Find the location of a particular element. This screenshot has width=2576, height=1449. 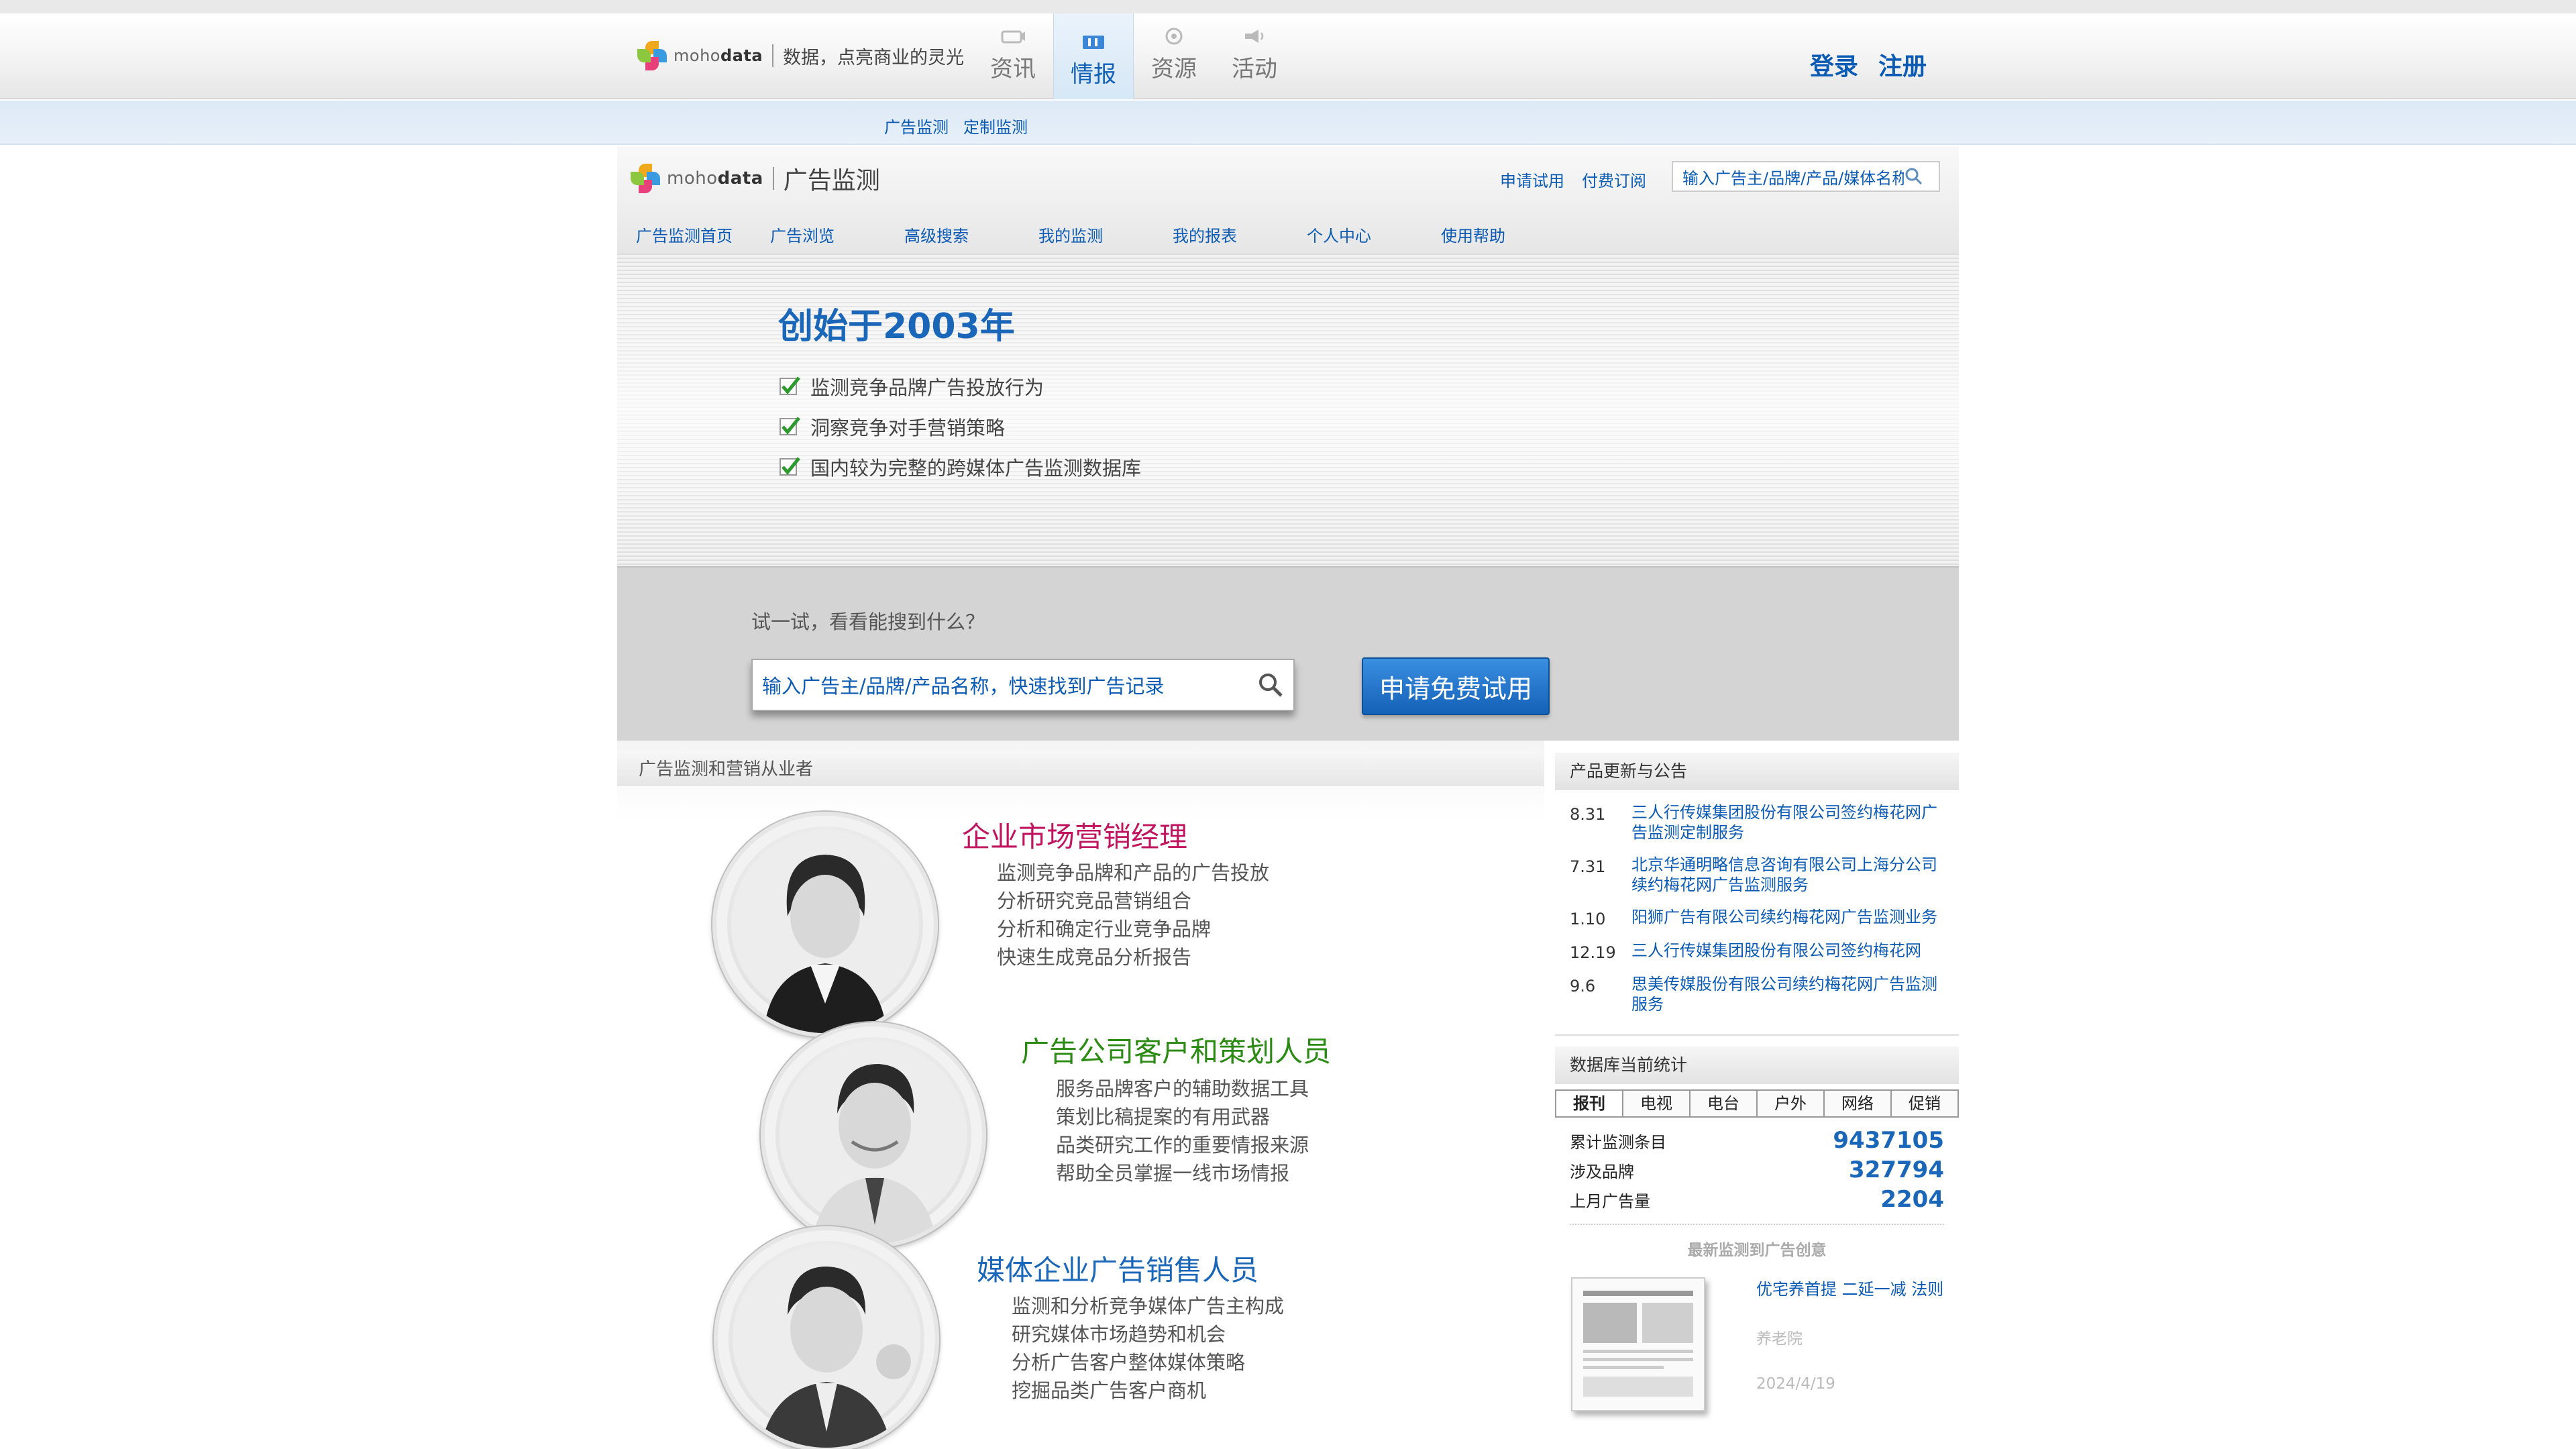

hero-bullet: 国内较为完整的跨媒体广告监测数据库 is located at coordinates (959, 467).